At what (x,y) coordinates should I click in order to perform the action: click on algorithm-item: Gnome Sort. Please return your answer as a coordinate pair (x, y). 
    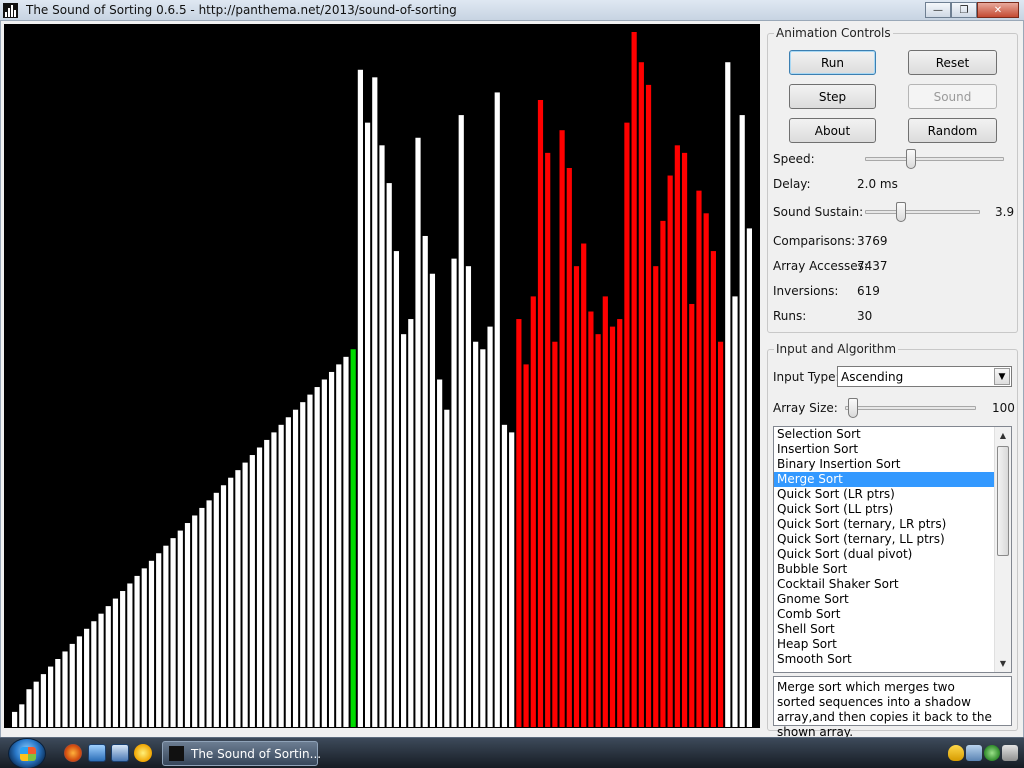
    Looking at the image, I should click on (884, 599).